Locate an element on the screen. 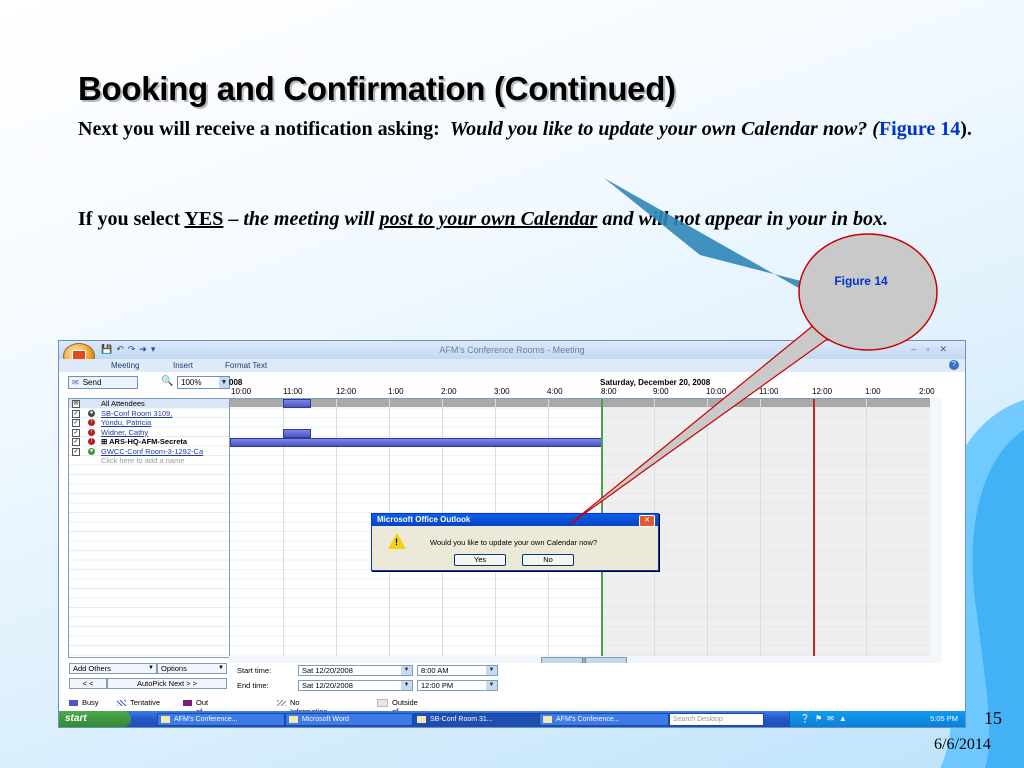 The image size is (1024, 768). callout-label: Figure 14 is located at coordinates (861, 281).